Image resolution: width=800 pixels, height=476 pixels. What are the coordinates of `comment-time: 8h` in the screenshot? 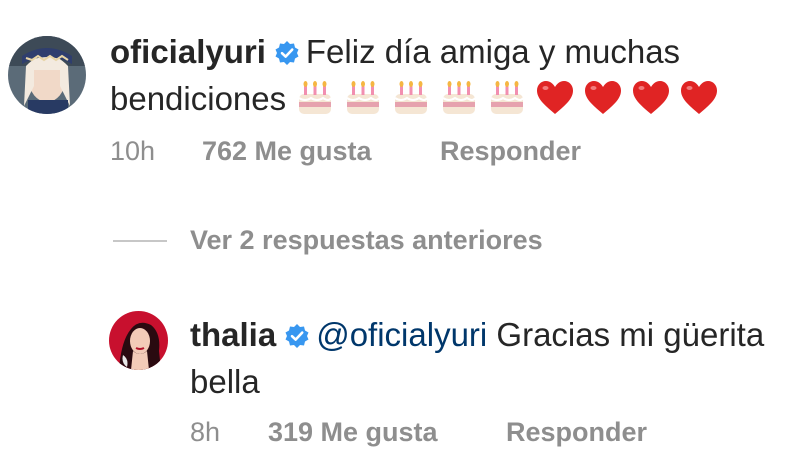 It's located at (205, 432).